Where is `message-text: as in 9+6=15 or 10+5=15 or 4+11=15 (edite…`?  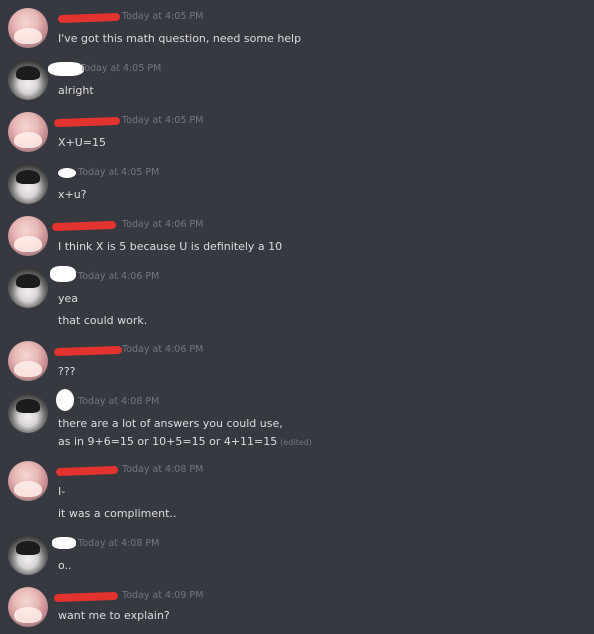 message-text: as in 9+6=15 or 10+5=15 or 4+11=15 (edite… is located at coordinates (185, 441).